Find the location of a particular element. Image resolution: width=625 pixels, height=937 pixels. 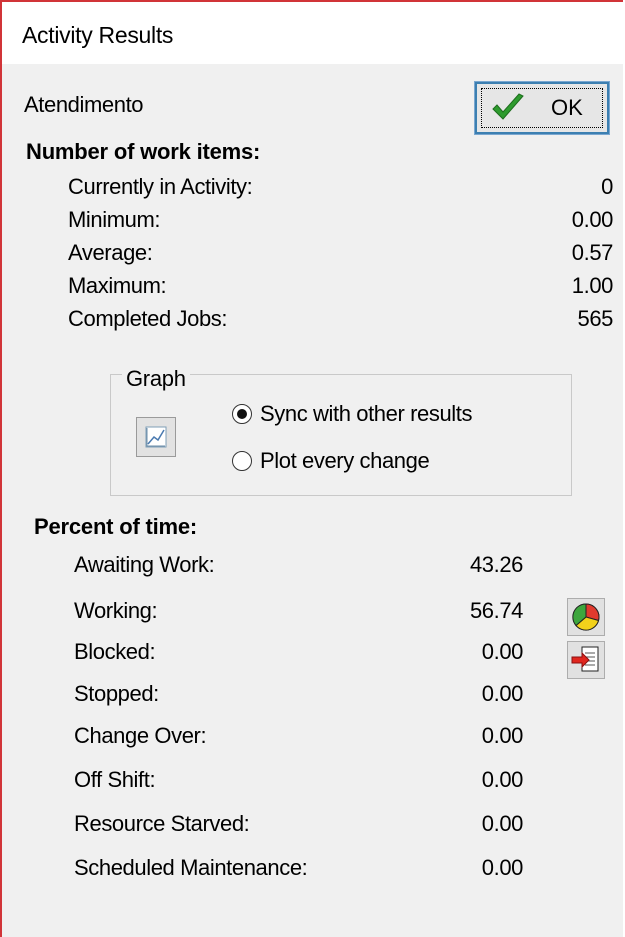

work-item-label: Average: is located at coordinates (110, 252).